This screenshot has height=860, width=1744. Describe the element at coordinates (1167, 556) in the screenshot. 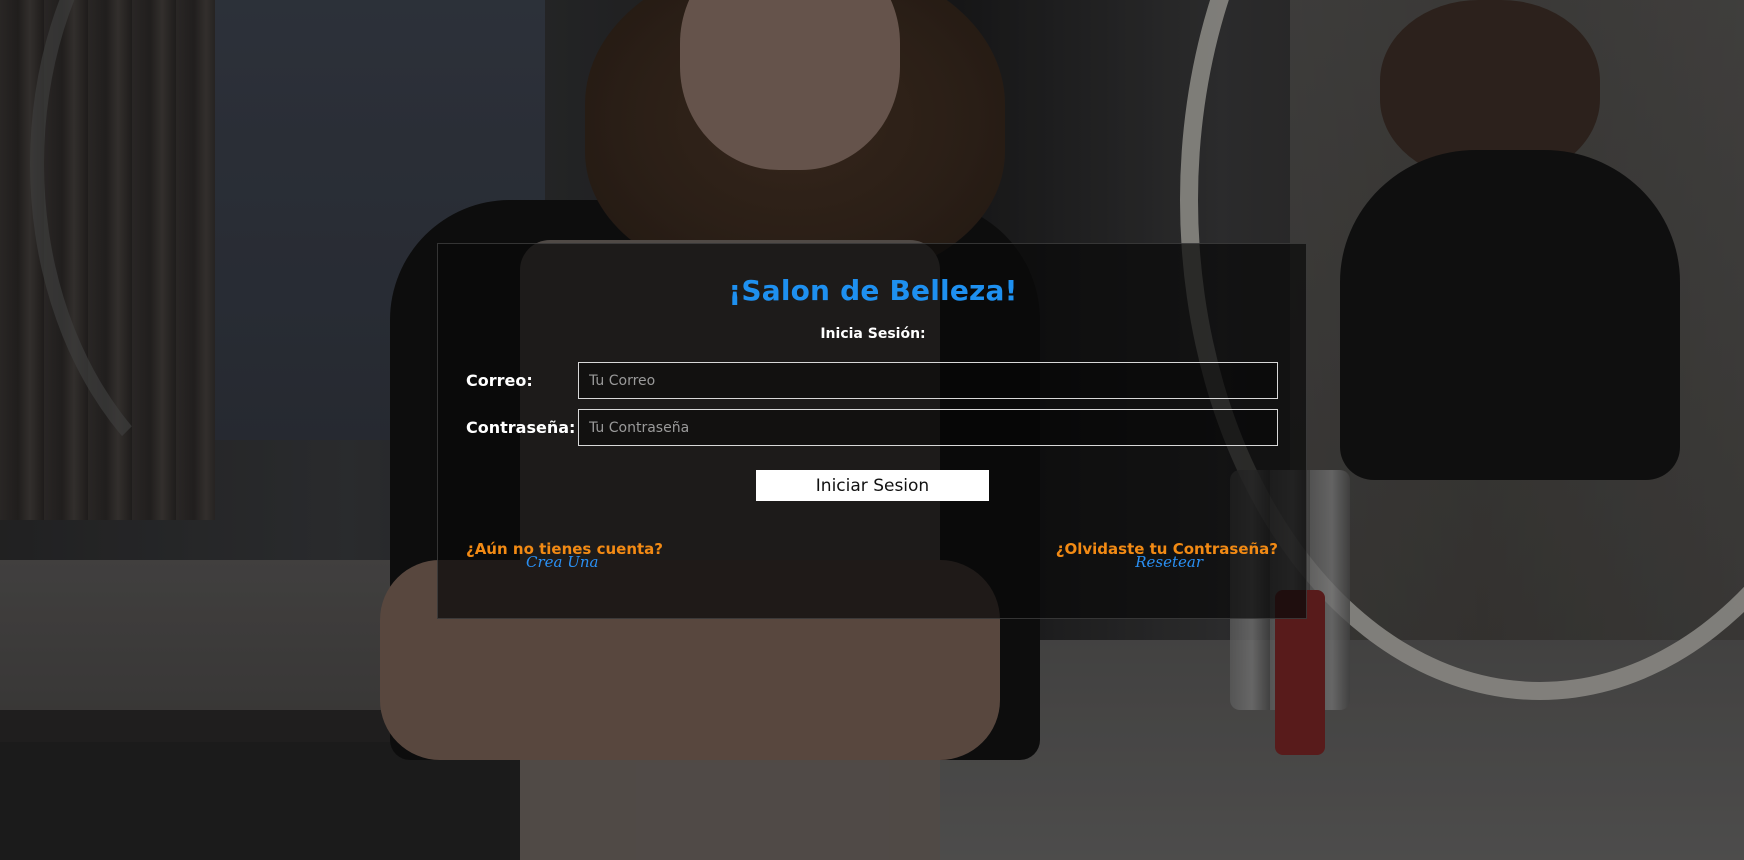

I see `forgot-password-link: ¿Olvidaste tu Contraseña? Resetear` at that location.